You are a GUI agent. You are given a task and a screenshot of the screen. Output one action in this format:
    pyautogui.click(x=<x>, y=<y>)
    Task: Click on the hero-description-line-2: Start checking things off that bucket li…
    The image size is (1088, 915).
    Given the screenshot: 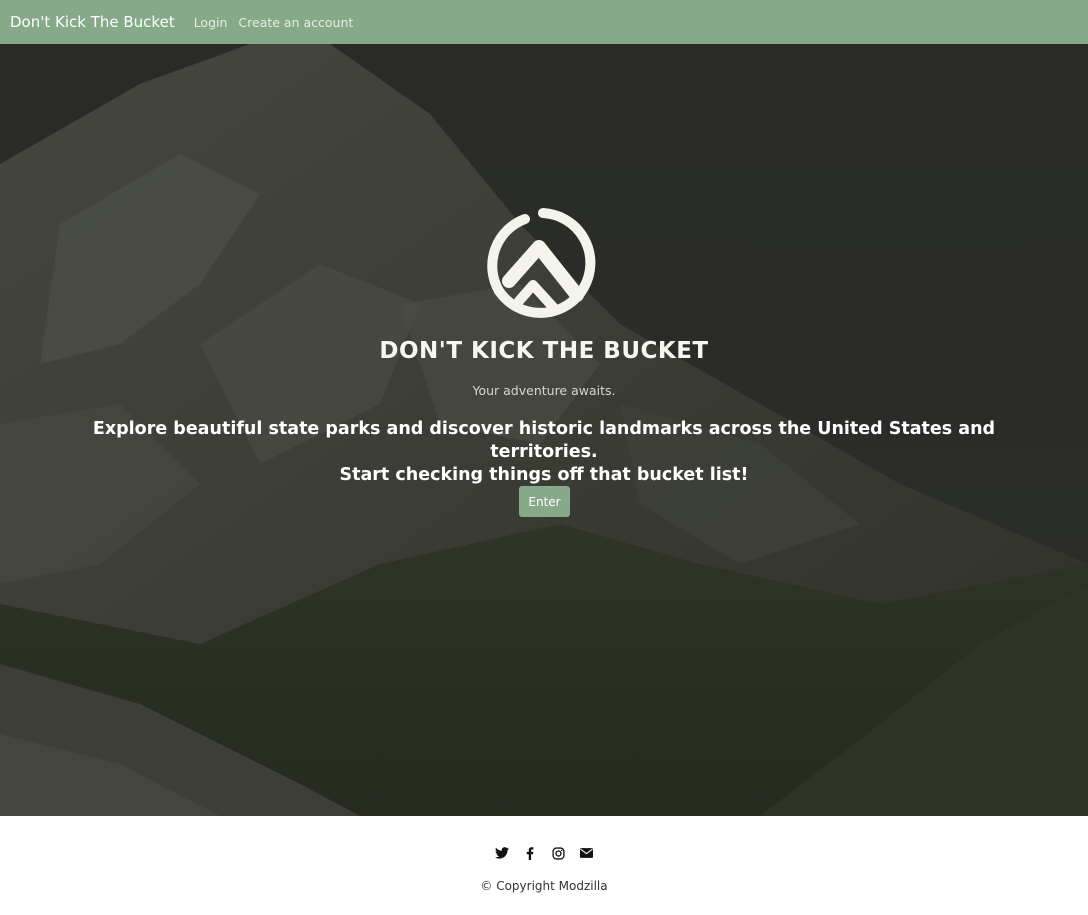 What is the action you would take?
    pyautogui.click(x=544, y=475)
    